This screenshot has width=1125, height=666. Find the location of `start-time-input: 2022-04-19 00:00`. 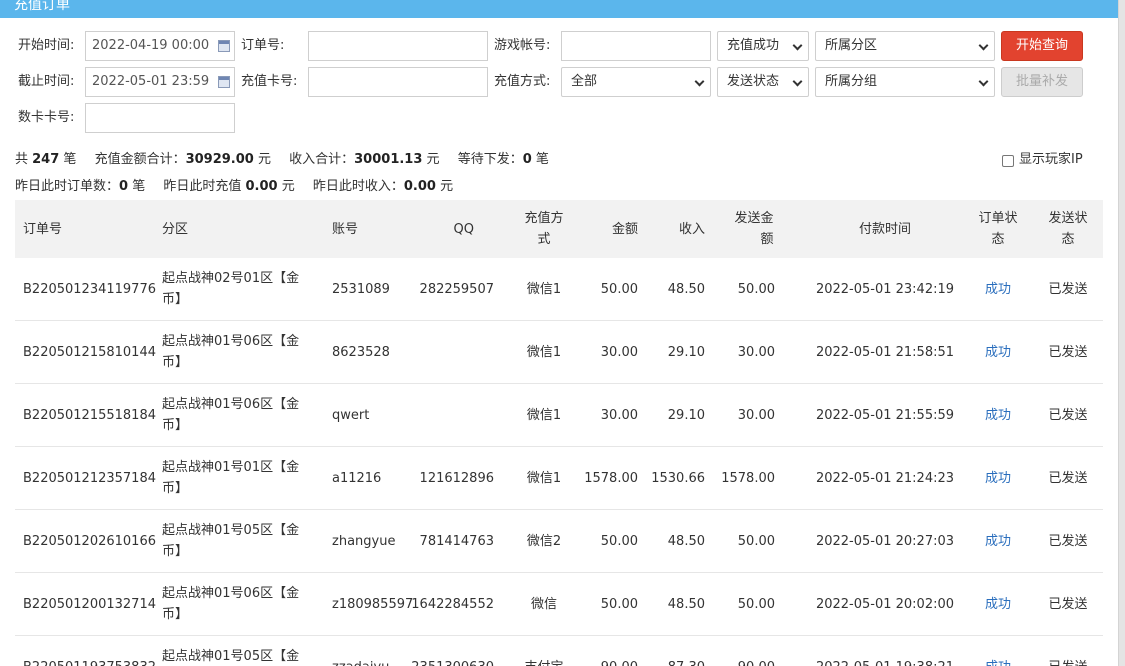

start-time-input: 2022-04-19 00:00 is located at coordinates (160, 46).